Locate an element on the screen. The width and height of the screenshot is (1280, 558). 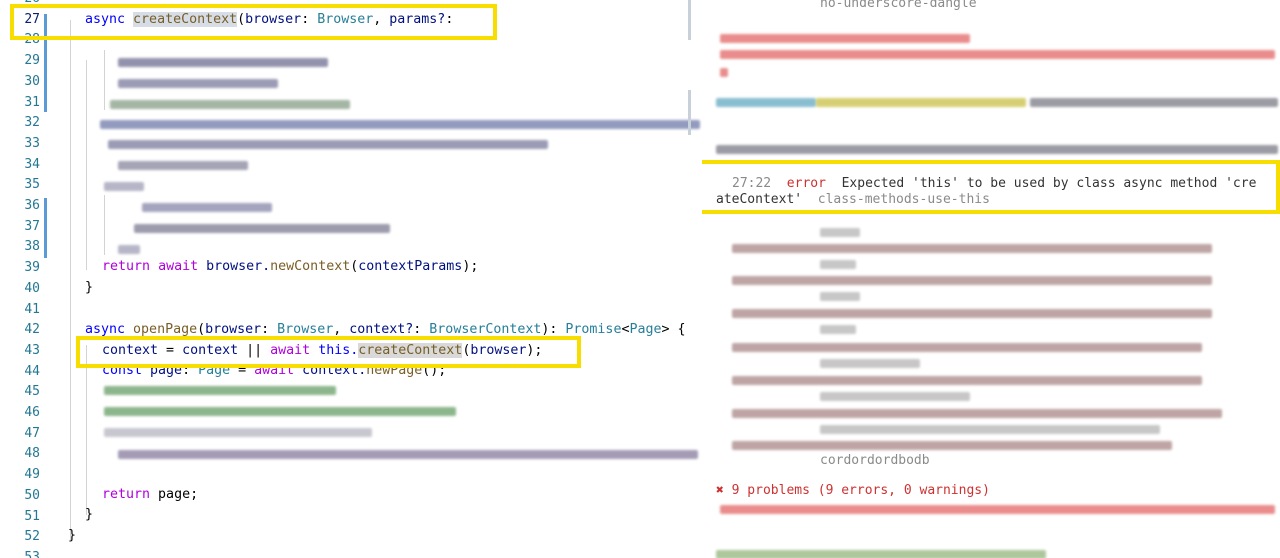
line-number: 39 is located at coordinates (32, 268).